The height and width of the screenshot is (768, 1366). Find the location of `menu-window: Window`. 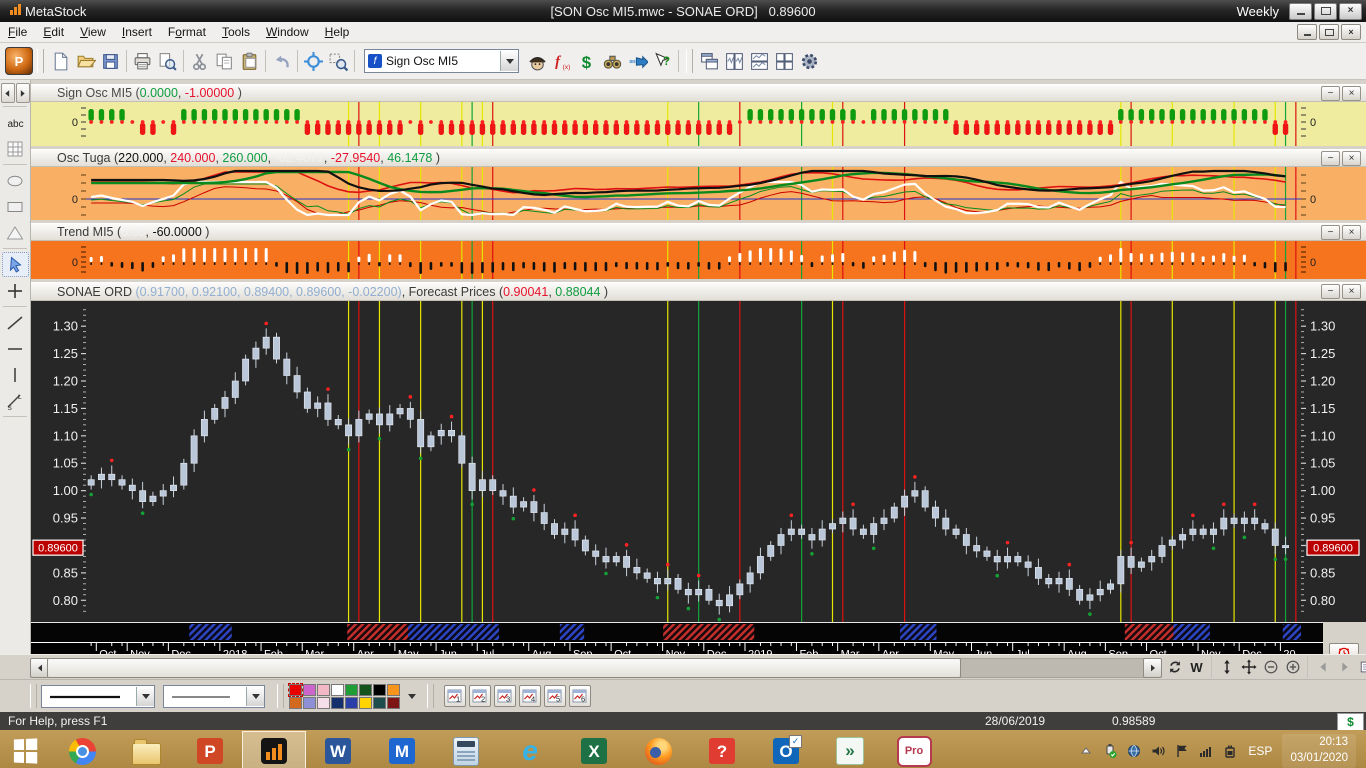

menu-window: Window is located at coordinates (287, 32).